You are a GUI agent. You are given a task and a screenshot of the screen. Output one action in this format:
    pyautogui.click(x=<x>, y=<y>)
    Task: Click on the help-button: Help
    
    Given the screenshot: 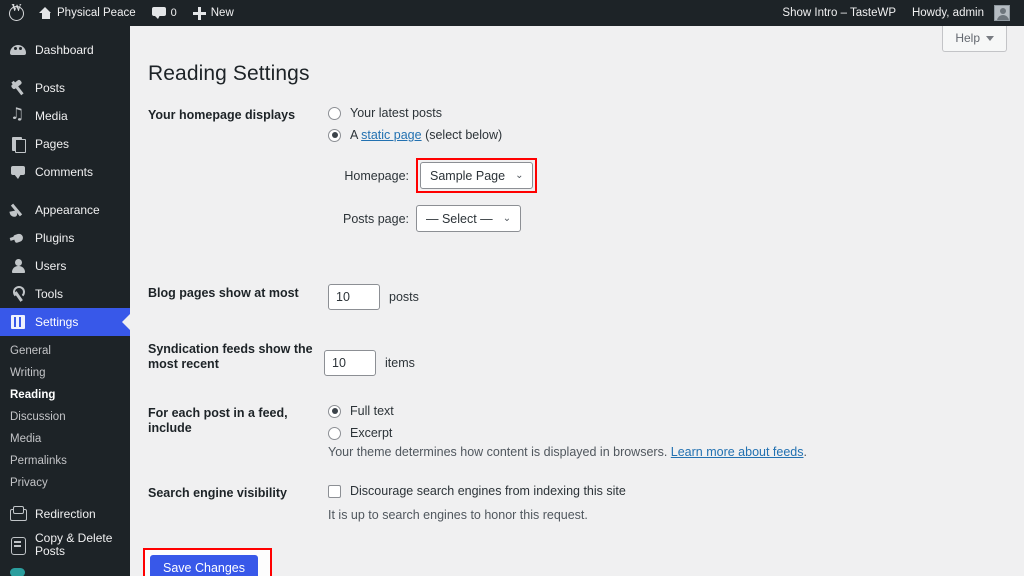 What is the action you would take?
    pyautogui.click(x=974, y=39)
    